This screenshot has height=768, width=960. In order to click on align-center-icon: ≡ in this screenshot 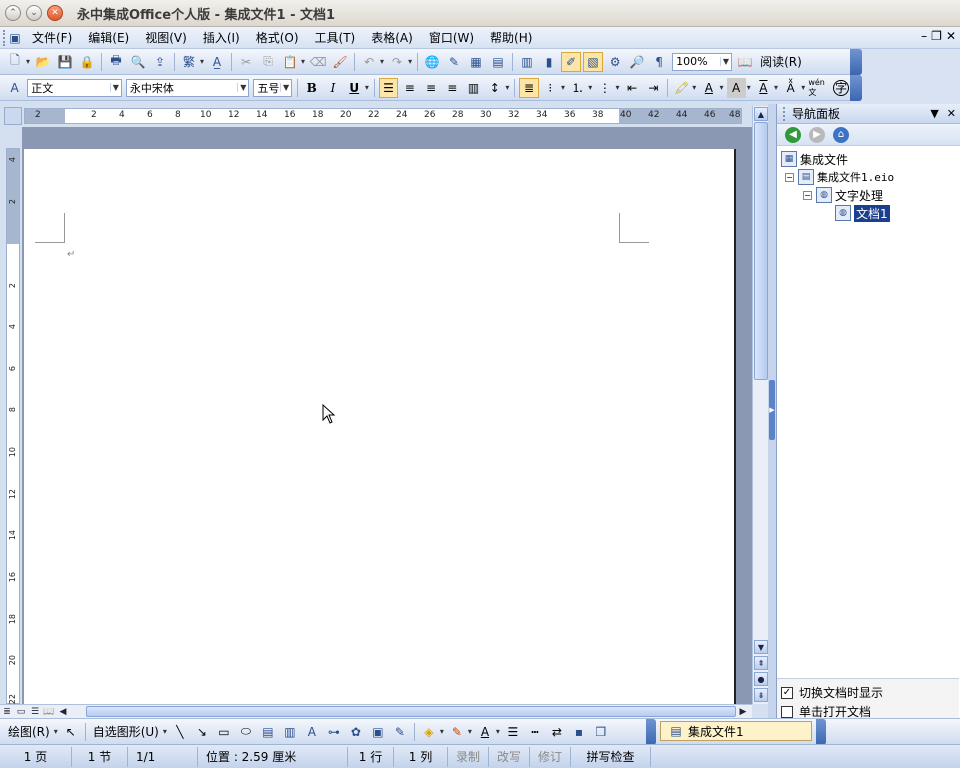, I will do `click(430, 88)`.